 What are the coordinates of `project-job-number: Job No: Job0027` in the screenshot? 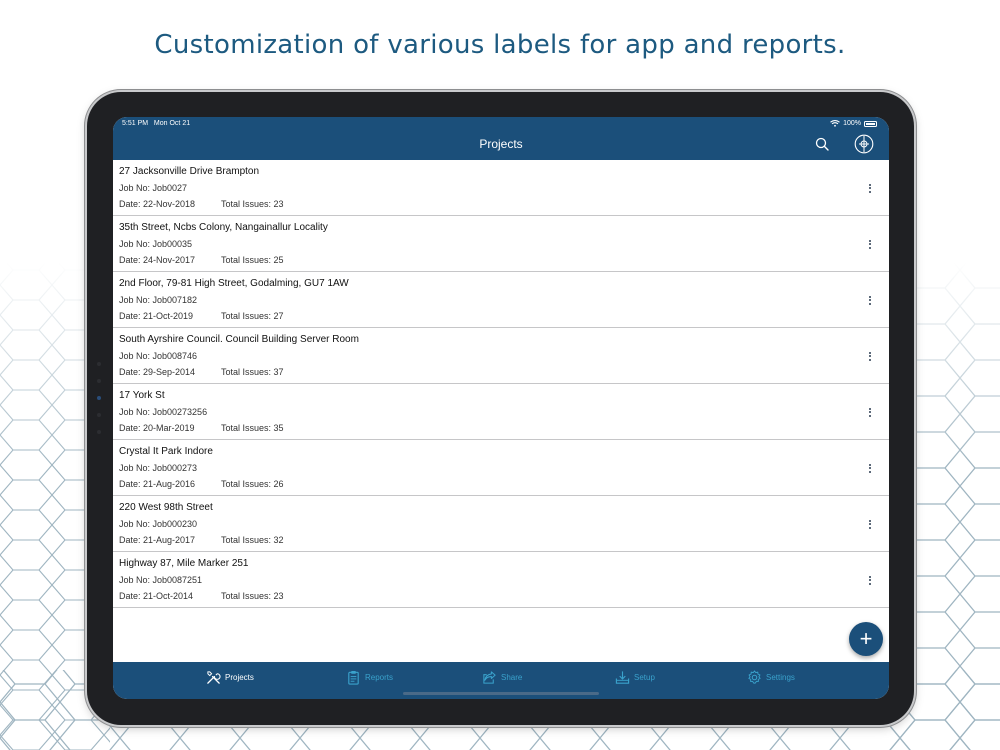 It's located at (153, 188).